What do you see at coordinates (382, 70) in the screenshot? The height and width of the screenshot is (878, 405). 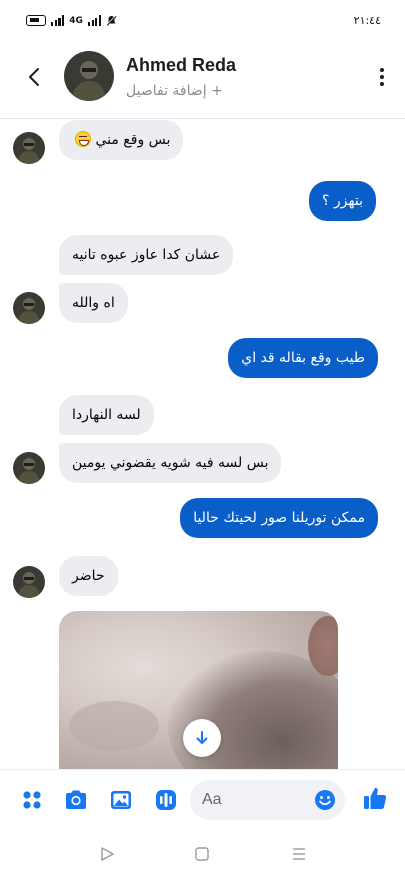 I see `vertical-dots-icon` at bounding box center [382, 70].